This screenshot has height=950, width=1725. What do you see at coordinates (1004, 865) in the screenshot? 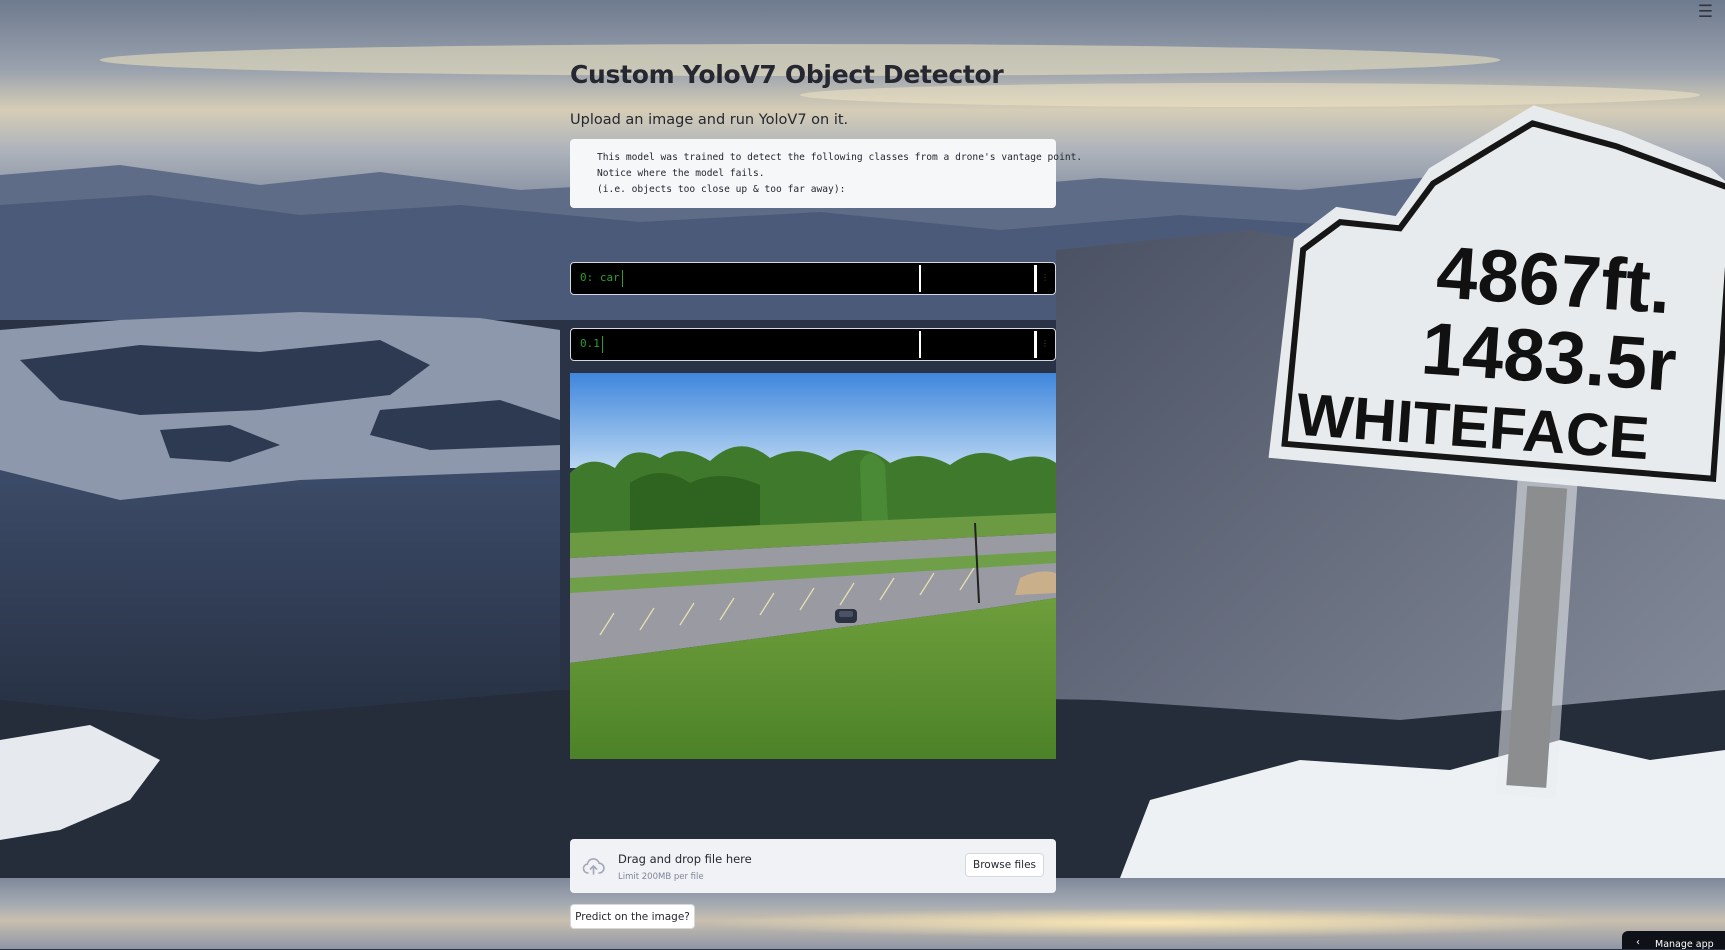
I see `browse-files-button: Browse files` at bounding box center [1004, 865].